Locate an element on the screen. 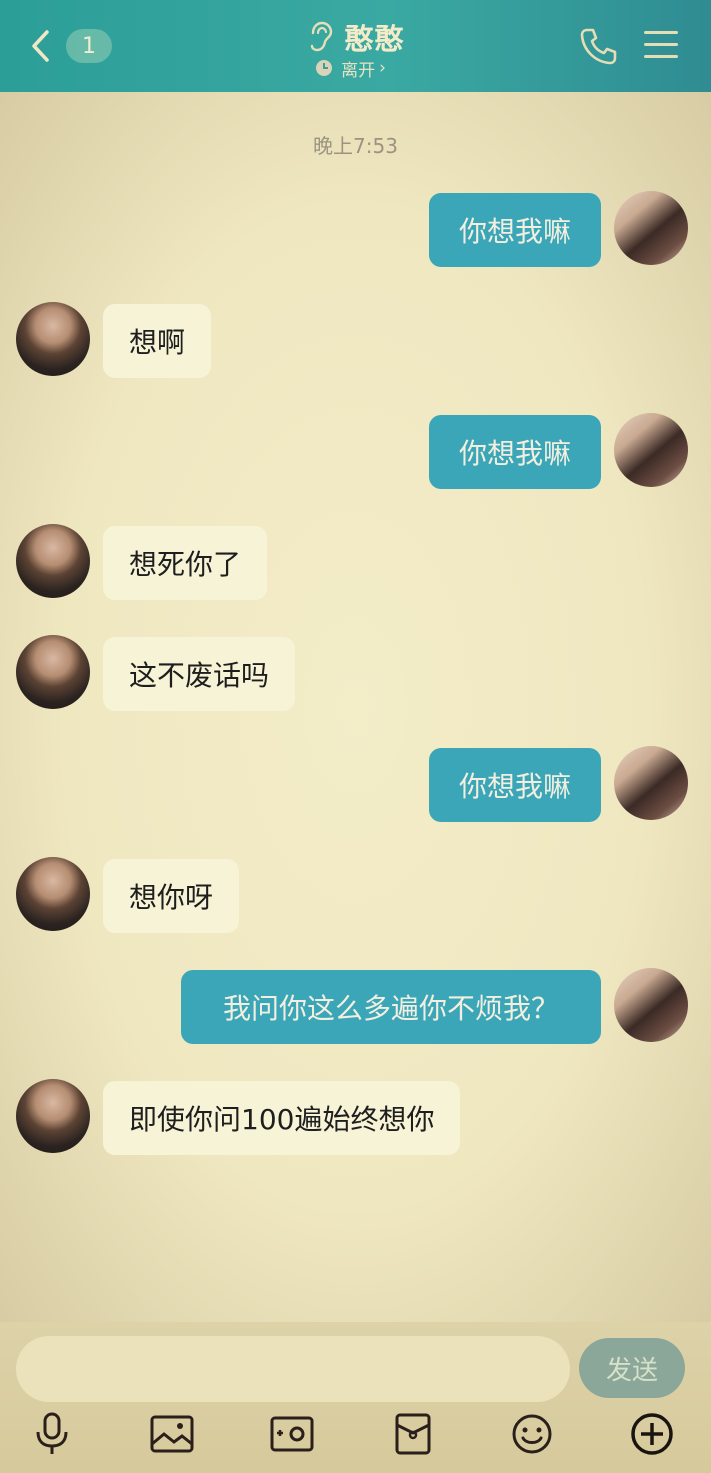 Image resolution: width=711 pixels, height=1473 pixels. camera-icon is located at coordinates (292, 1436).